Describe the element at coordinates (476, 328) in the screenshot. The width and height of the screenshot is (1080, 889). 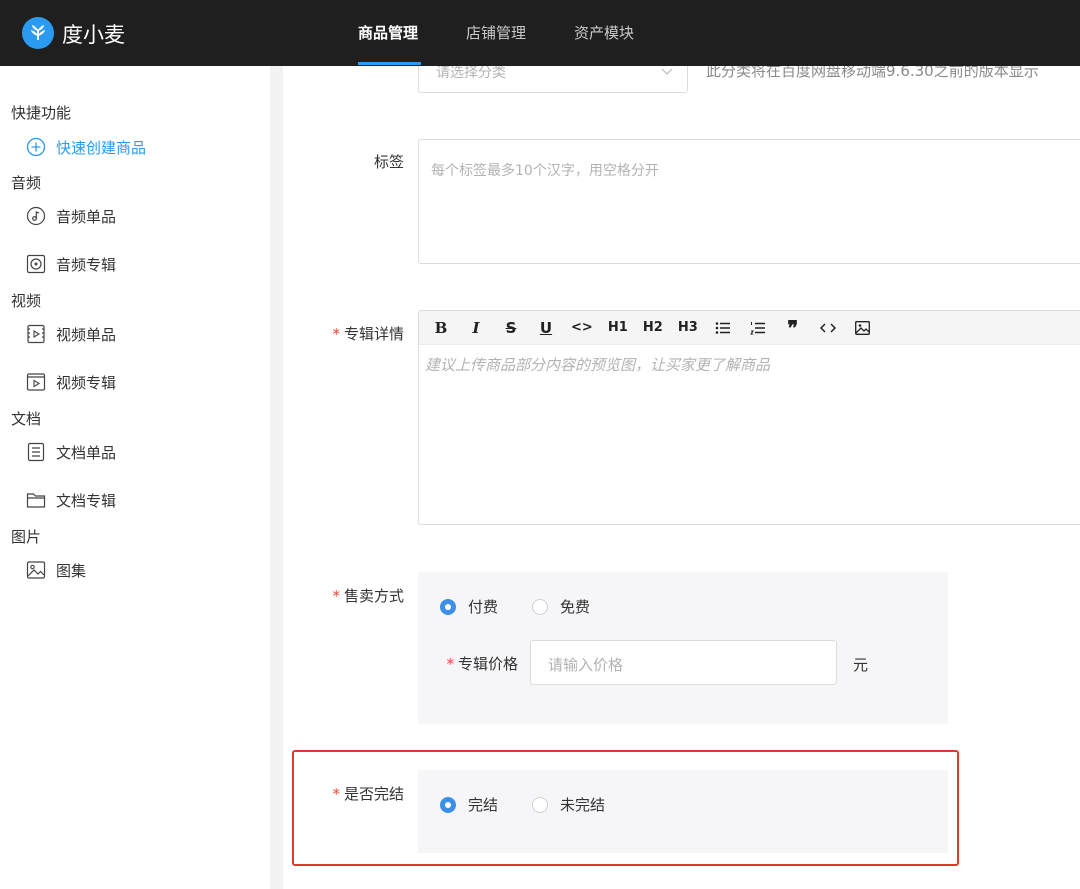
I see `italic-button: I` at that location.